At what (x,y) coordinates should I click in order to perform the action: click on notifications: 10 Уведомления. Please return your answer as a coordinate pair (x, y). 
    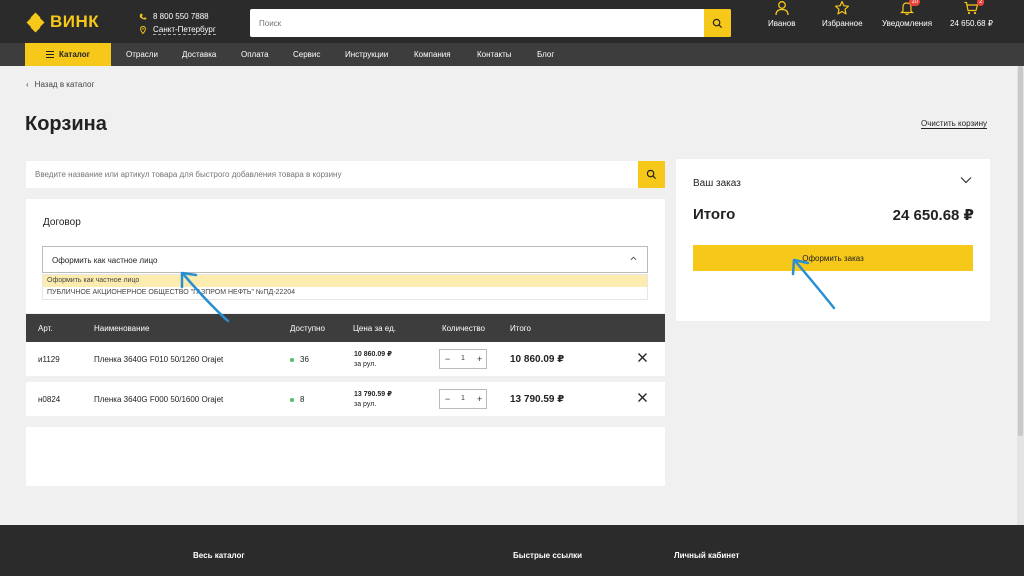
    Looking at the image, I should click on (907, 14).